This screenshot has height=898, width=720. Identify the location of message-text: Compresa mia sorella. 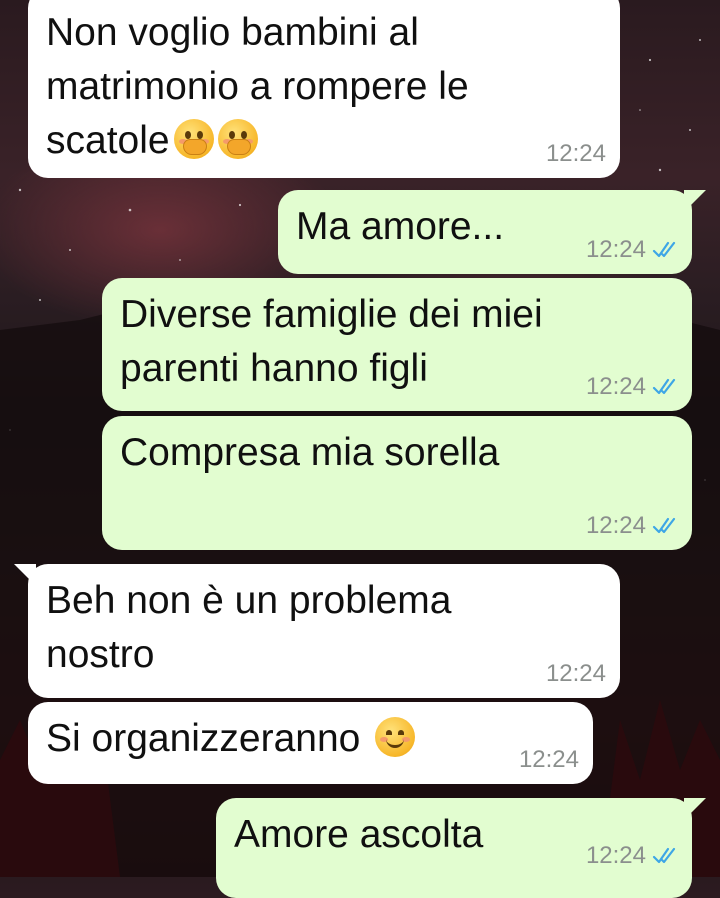
(310, 452).